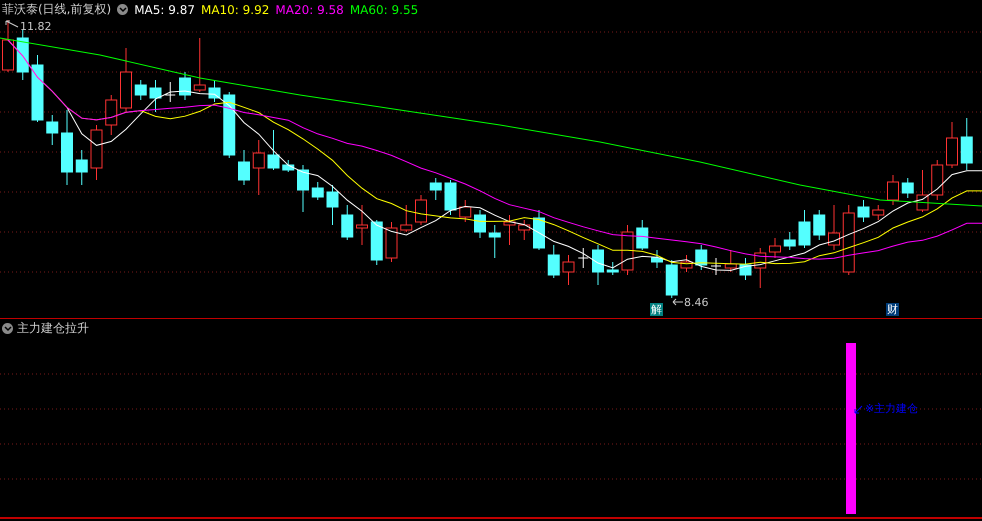 The width and height of the screenshot is (982, 521). Describe the element at coordinates (656, 309) in the screenshot. I see `event-marker: 解` at that location.